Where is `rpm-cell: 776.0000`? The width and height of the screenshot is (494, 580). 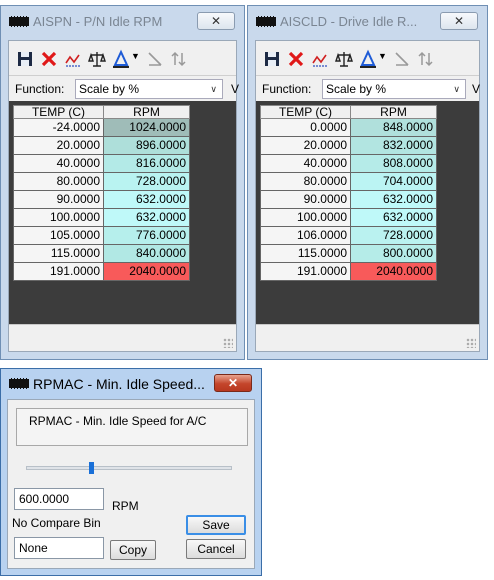 rpm-cell: 776.0000 is located at coordinates (146, 235).